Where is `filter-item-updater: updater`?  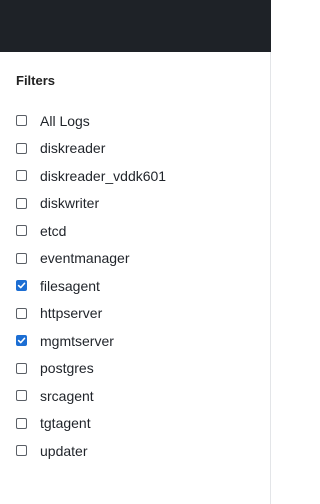 filter-item-updater: updater is located at coordinates (91, 451).